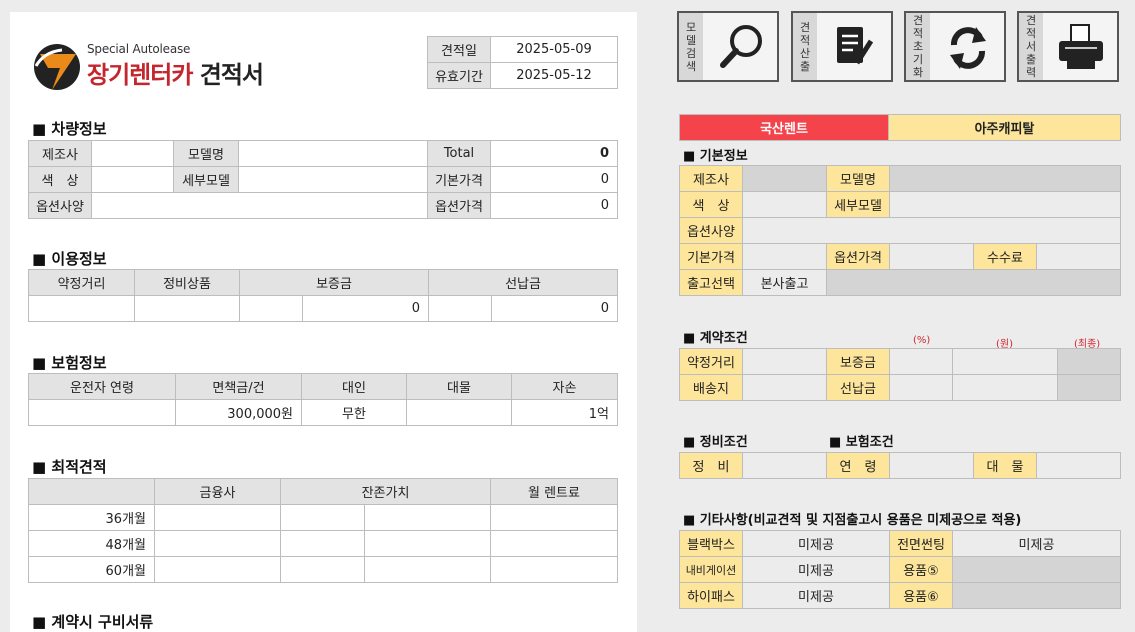 The image size is (1135, 632). Describe the element at coordinates (711, 387) in the screenshot. I see `contract-shipping-label: 배송지` at that location.